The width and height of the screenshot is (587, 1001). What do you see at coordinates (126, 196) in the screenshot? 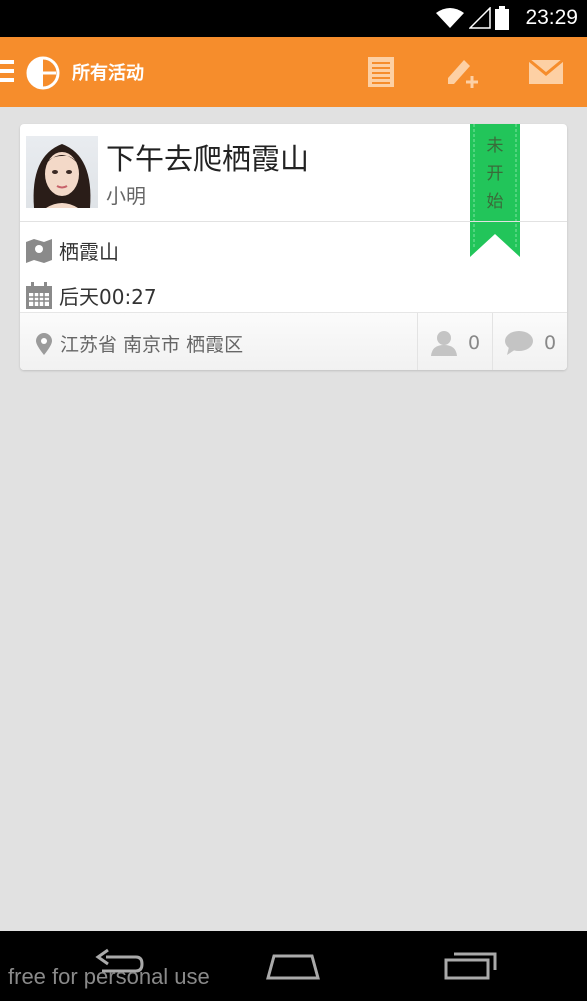
I see `organizer-name: 小明` at bounding box center [126, 196].